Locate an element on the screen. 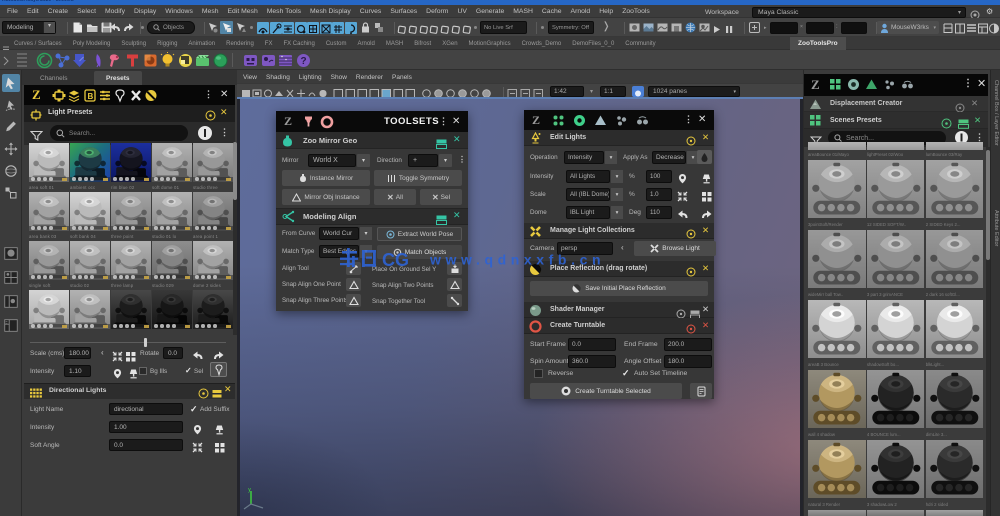 This screenshot has width=1000, height=516. svg-text: www.qdnxxfb.cn is located at coordinates (517, 260).